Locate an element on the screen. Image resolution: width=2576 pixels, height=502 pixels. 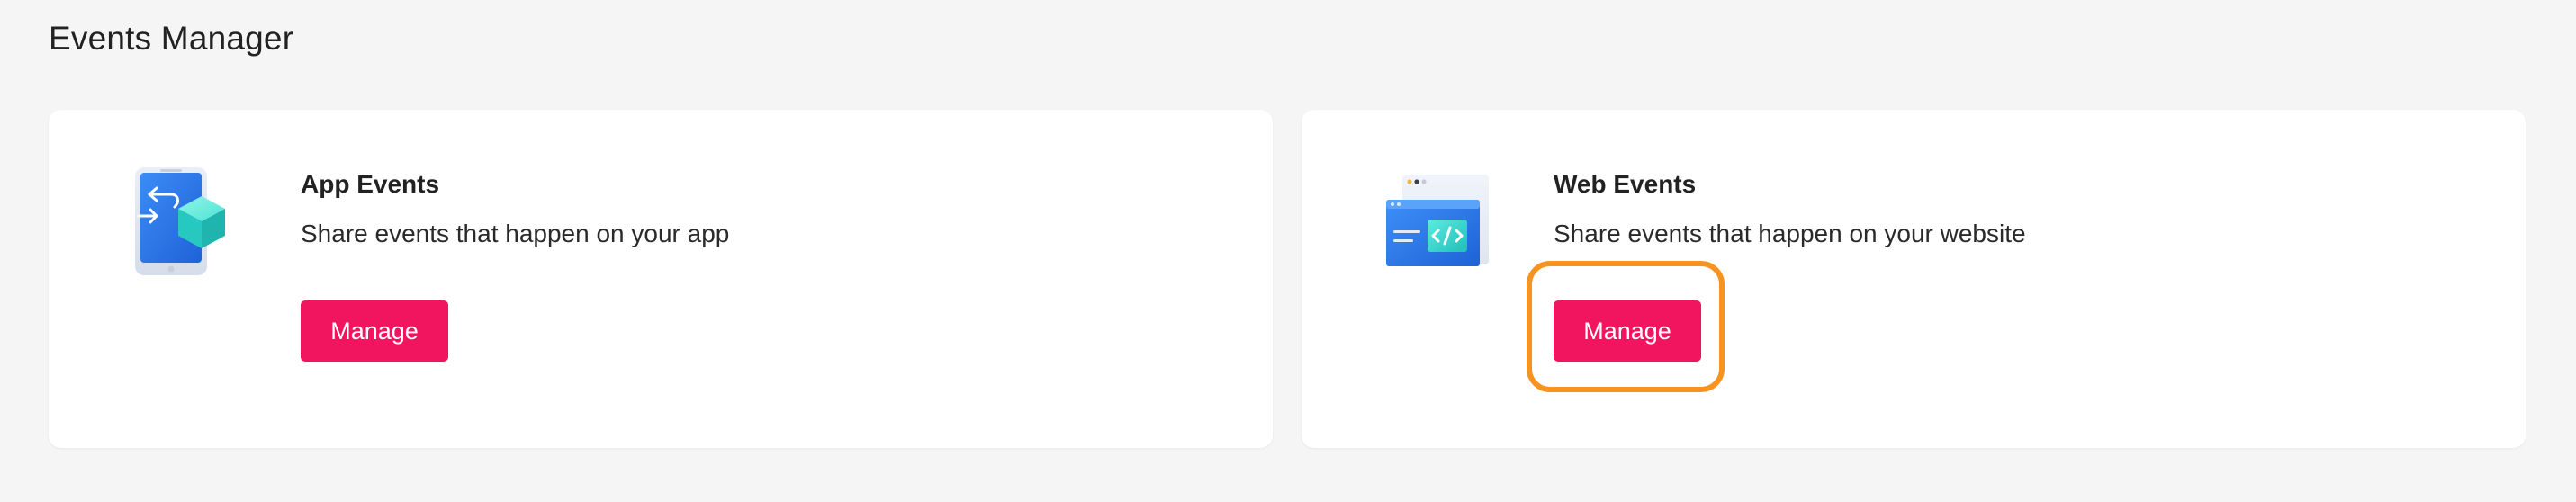
card-title: App Events is located at coordinates (370, 184).